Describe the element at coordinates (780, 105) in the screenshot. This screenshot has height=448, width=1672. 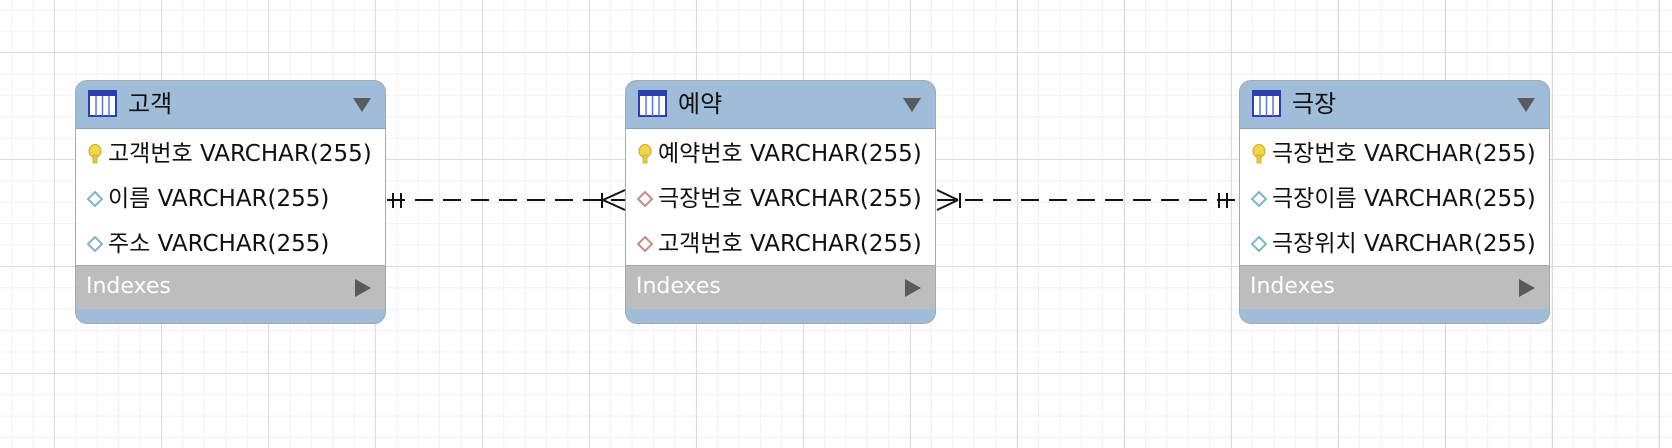
I see `entity-header: 예약` at that location.